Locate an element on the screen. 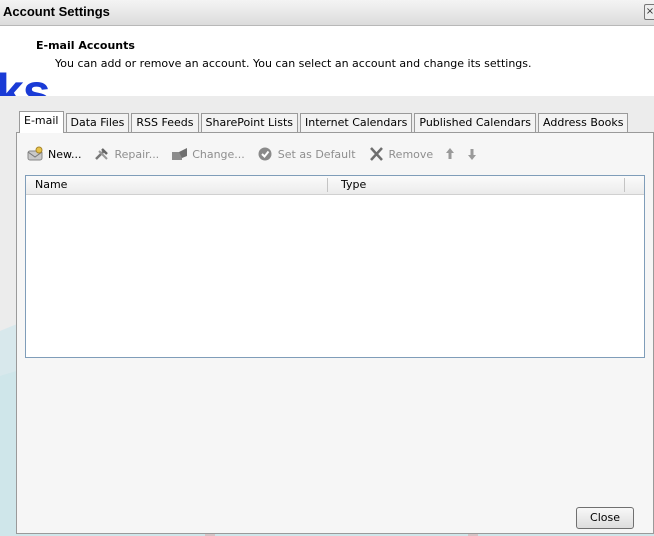  new-account-icon is located at coordinates (35, 153).